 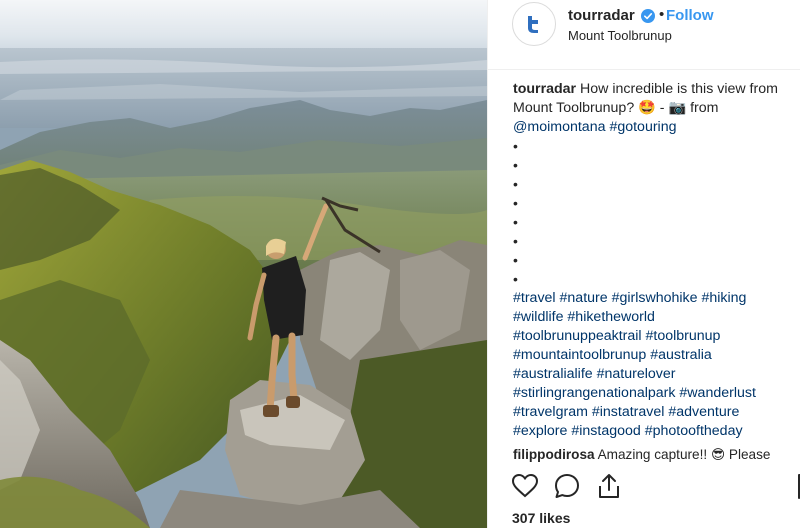 What do you see at coordinates (609, 486) in the screenshot?
I see `share-icon` at bounding box center [609, 486].